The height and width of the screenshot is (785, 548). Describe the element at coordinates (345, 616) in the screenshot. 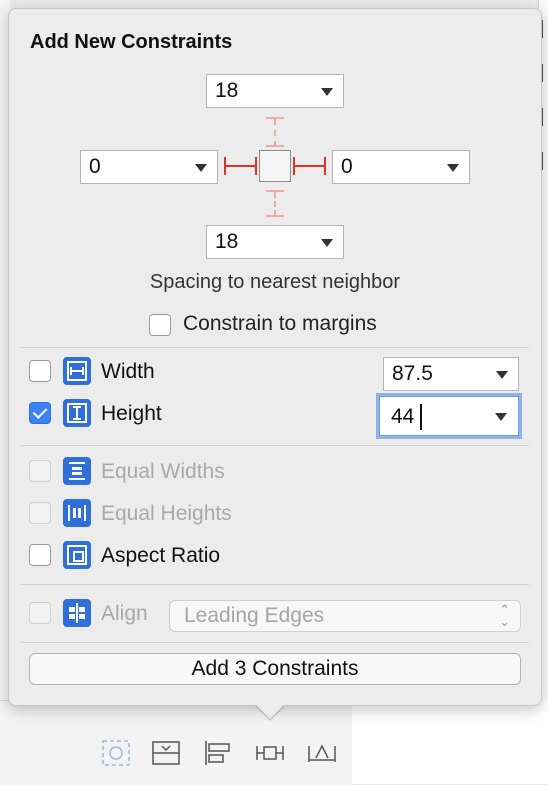

I see `align-select: Leading Edges ⌃ ⌄` at that location.